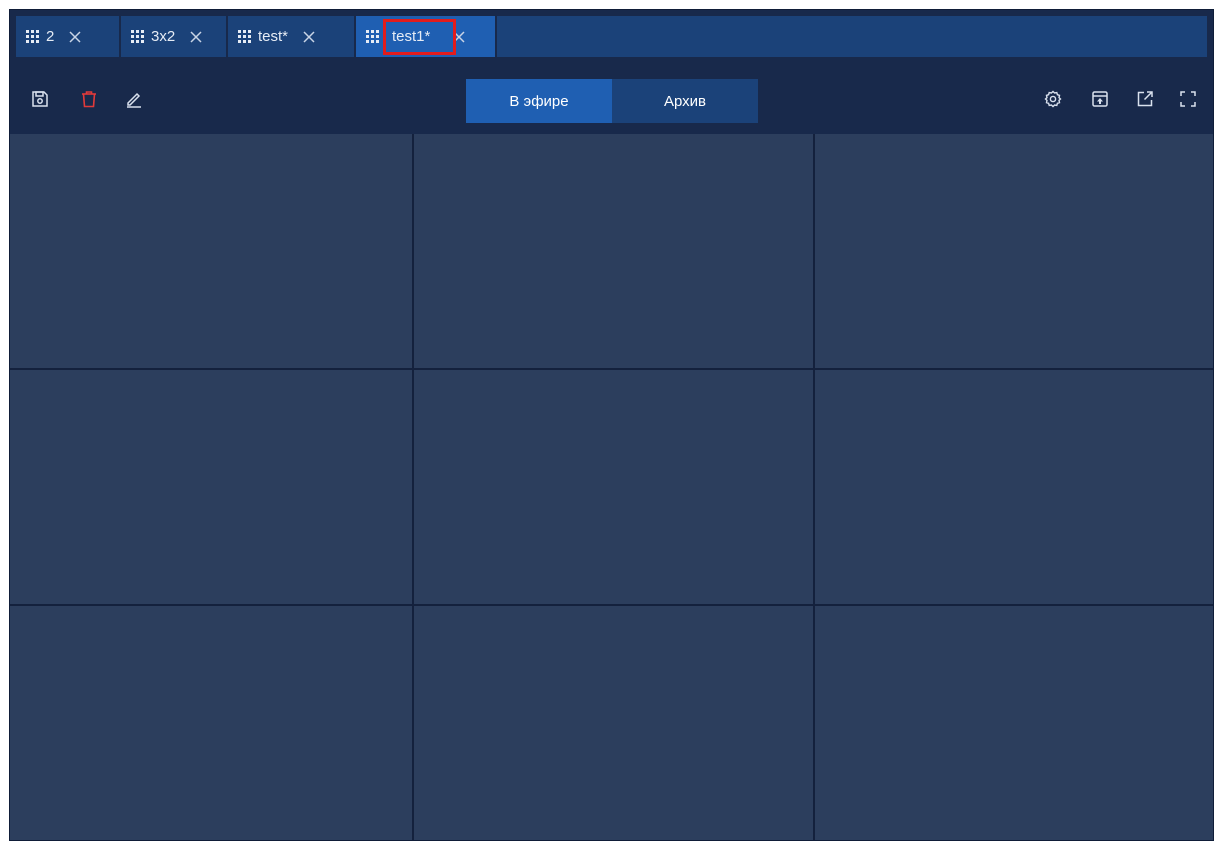 This screenshot has height=845, width=1222. What do you see at coordinates (163, 36) in the screenshot?
I see `tab-label: 3x2` at bounding box center [163, 36].